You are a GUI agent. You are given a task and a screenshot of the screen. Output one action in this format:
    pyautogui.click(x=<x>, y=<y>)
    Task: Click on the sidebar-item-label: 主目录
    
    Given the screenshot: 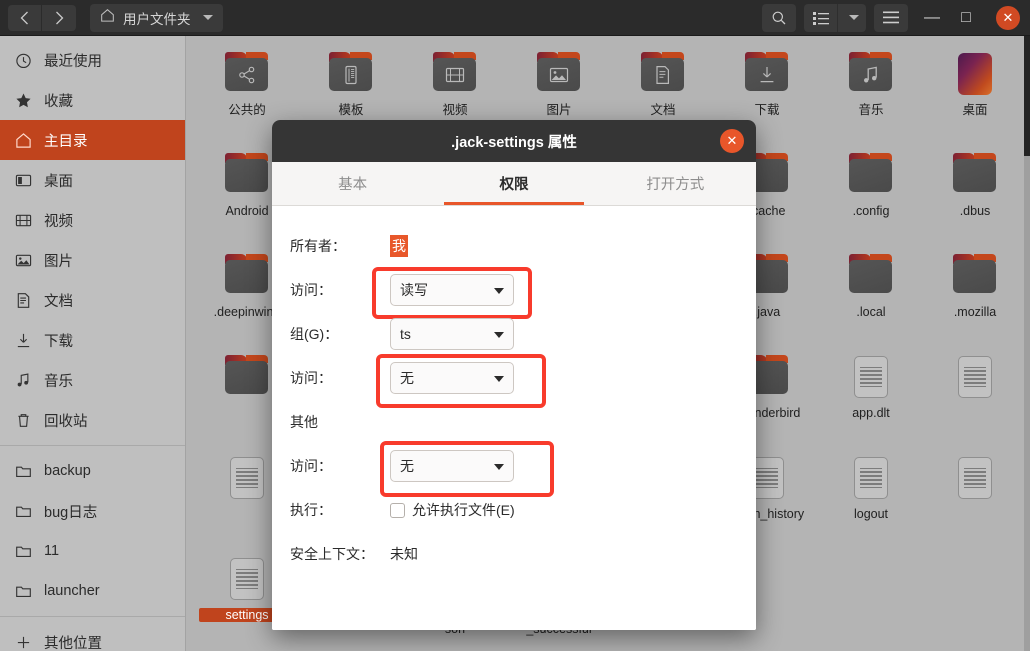 What is the action you would take?
    pyautogui.click(x=66, y=141)
    